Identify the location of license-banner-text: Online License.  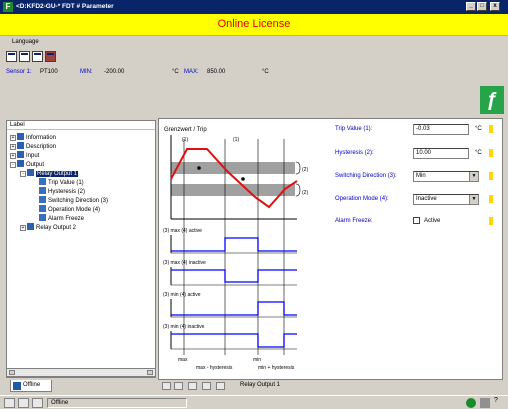
(254, 24).